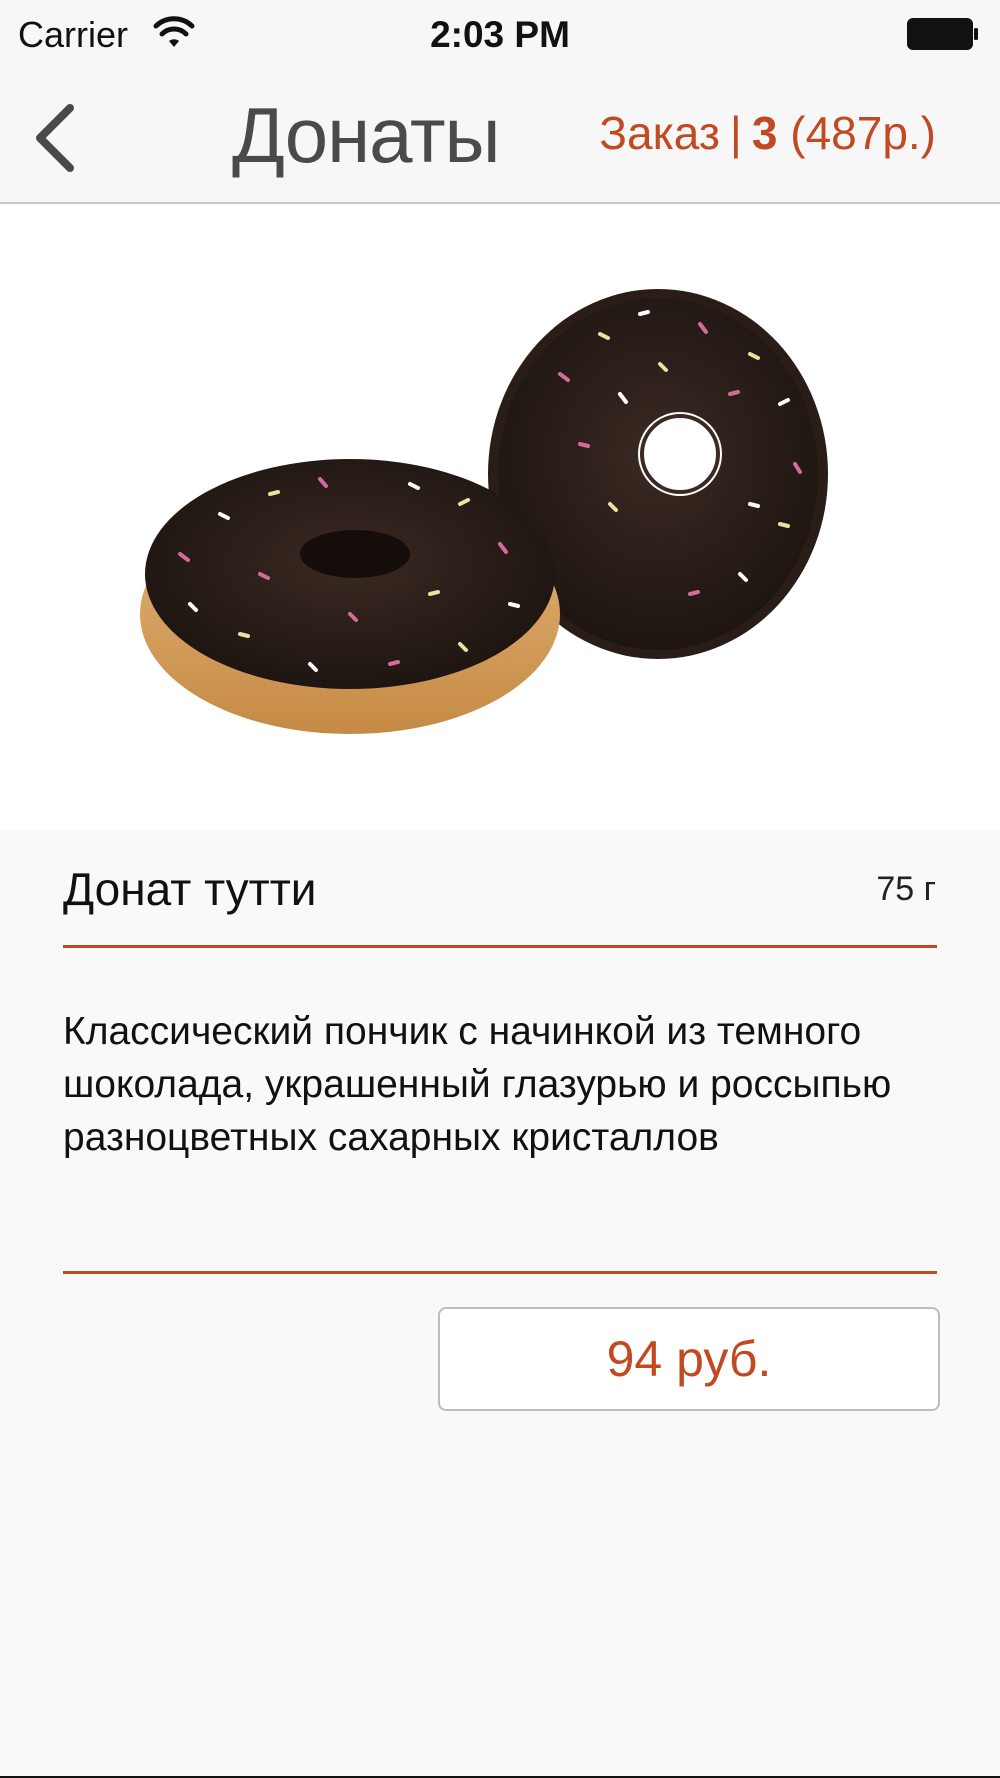 The image size is (1000, 1778). Describe the element at coordinates (906, 889) in the screenshot. I see `product-weight: 75 г` at that location.